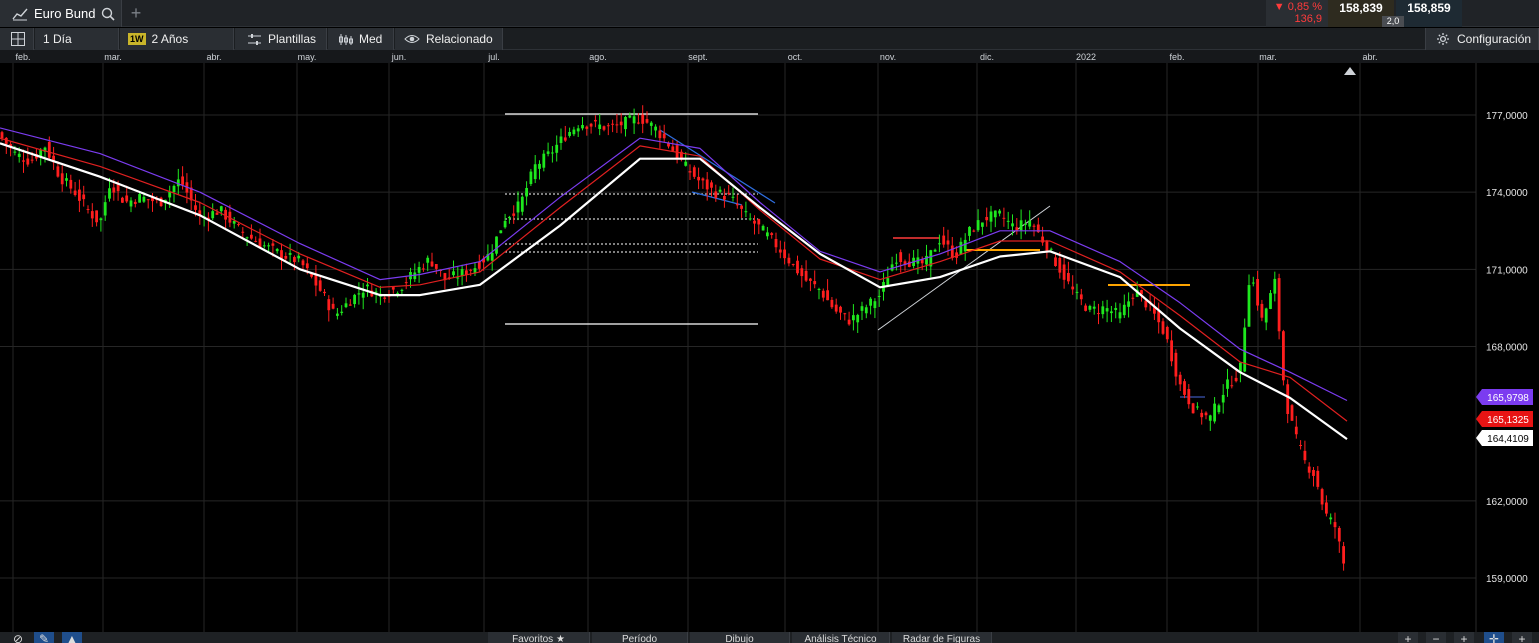 The height and width of the screenshot is (643, 1539). I want to click on drawing-tab: Dibujo, so click(740, 637).